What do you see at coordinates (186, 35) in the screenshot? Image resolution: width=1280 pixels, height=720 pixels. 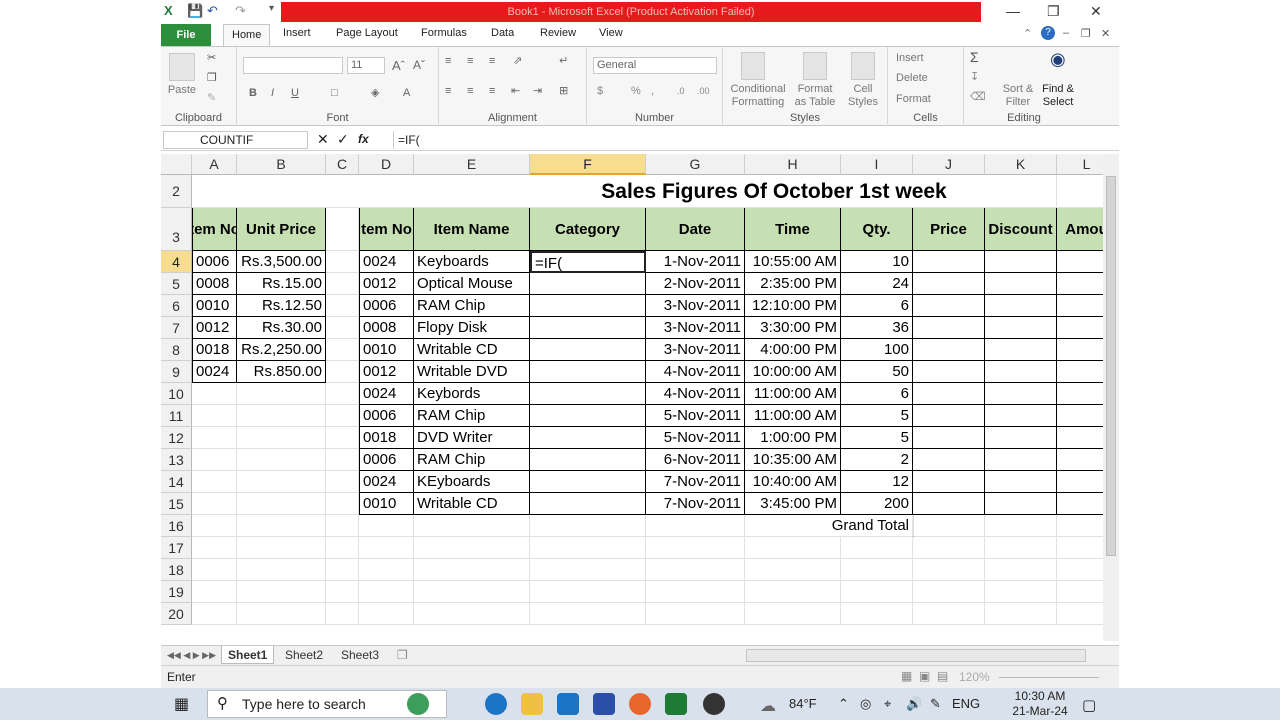 I see `tab-file: File` at bounding box center [186, 35].